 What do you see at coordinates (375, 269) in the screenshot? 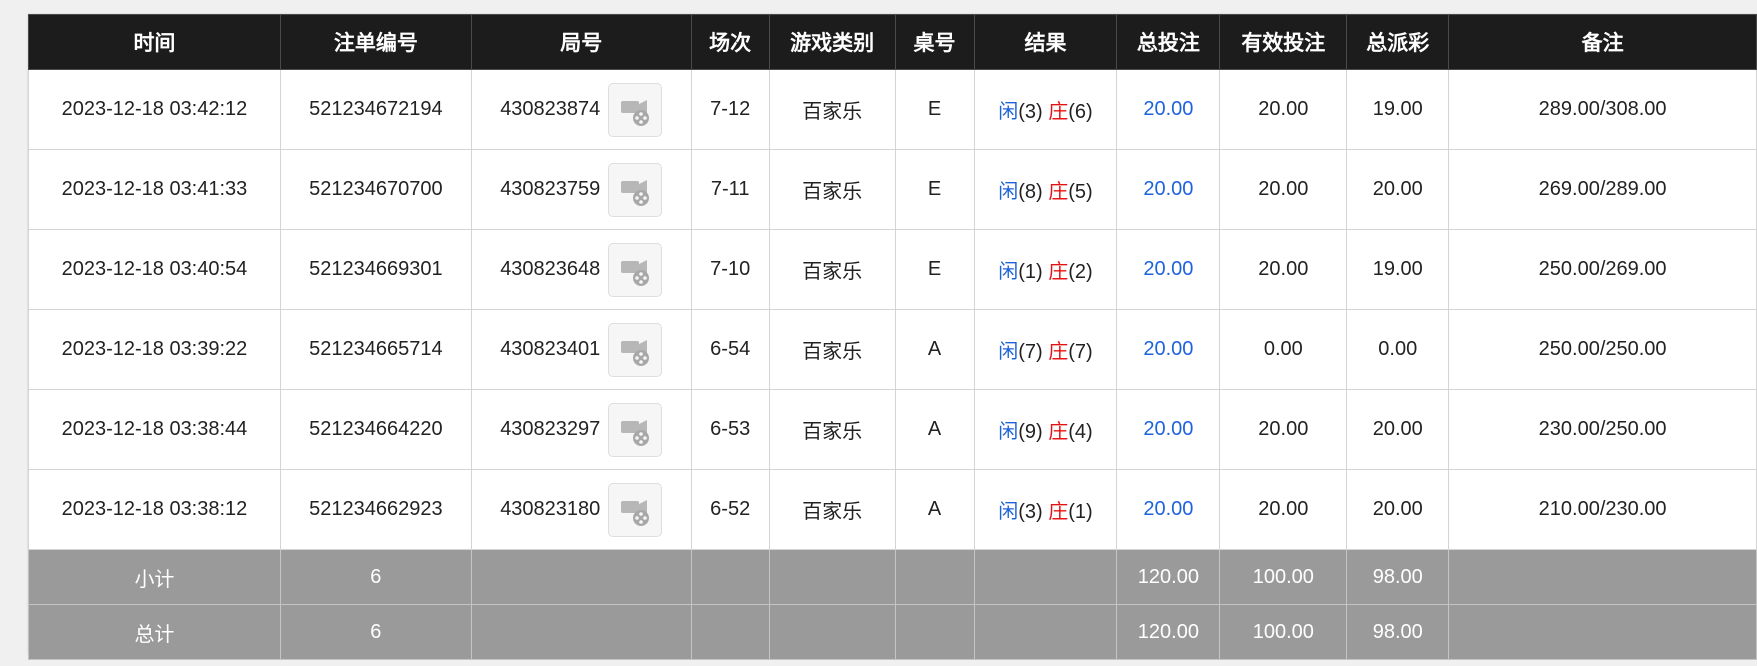
I see `cell-bet-id: 521234669301` at bounding box center [375, 269].